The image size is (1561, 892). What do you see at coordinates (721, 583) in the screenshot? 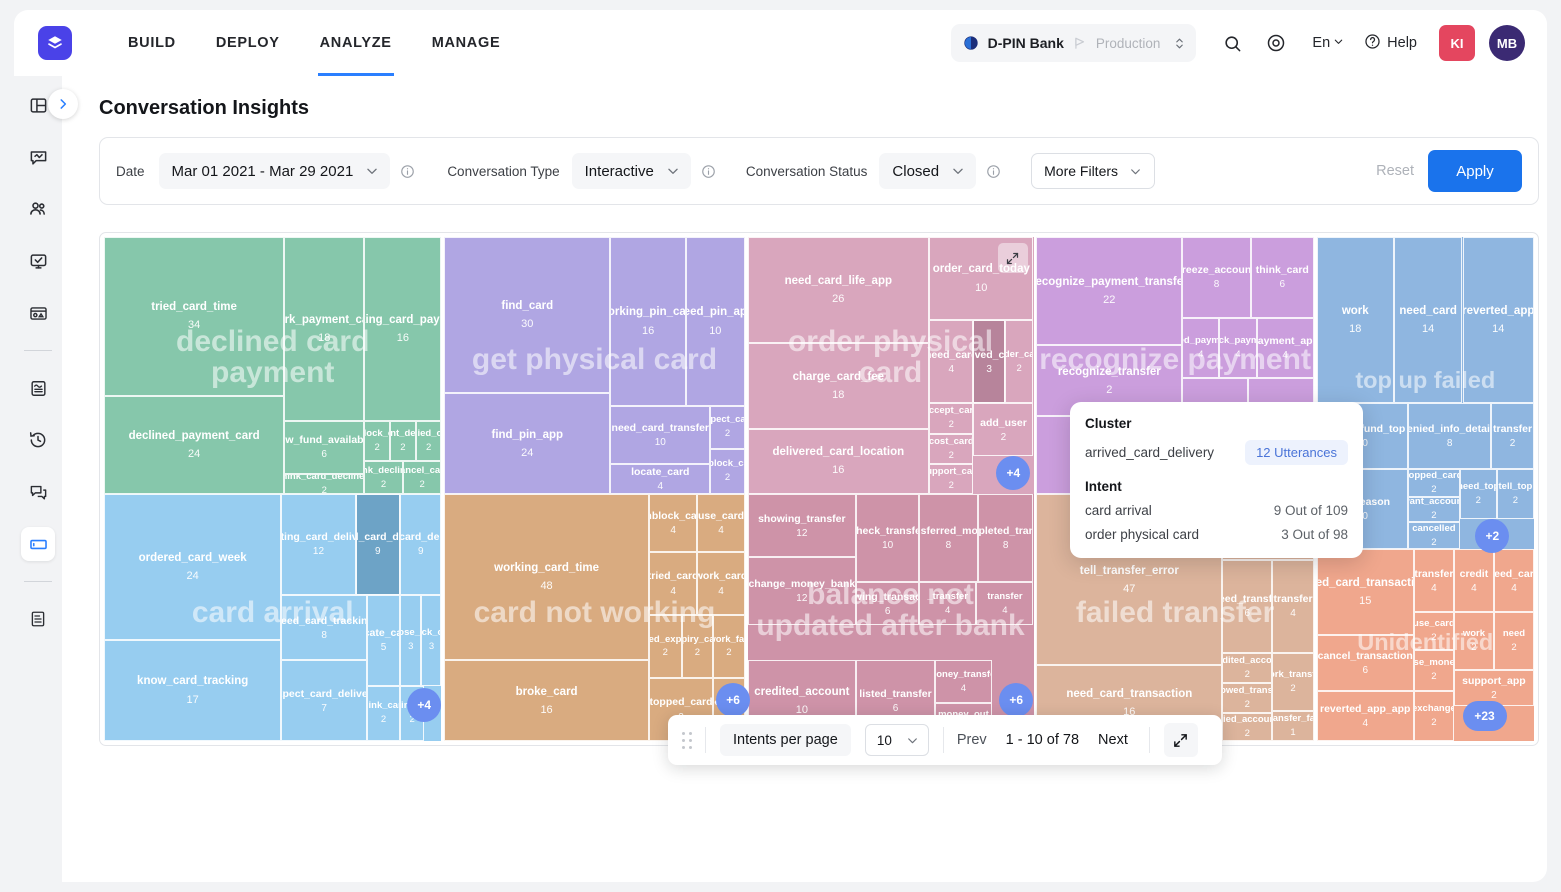
I see `treemap-tile: work_card 4` at bounding box center [721, 583].